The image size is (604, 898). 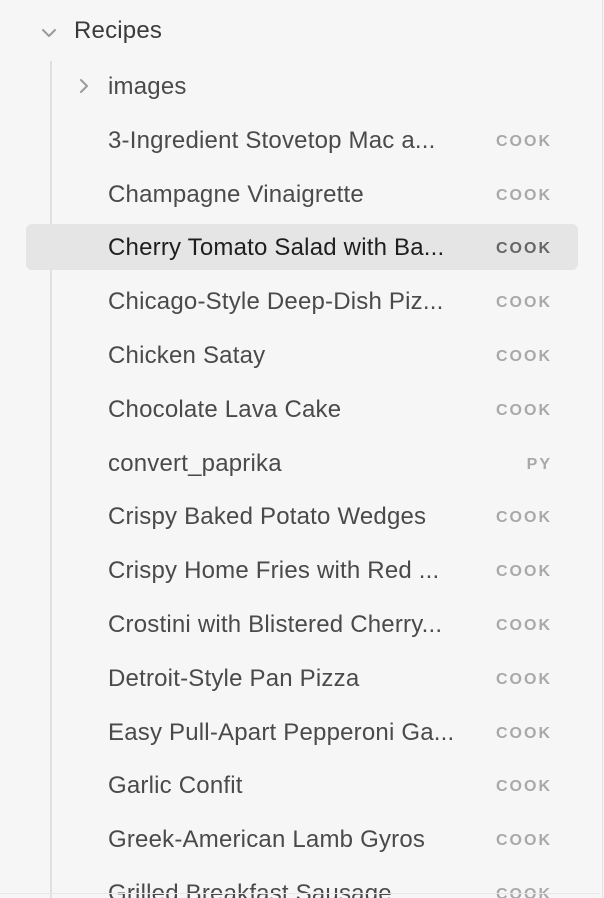 I want to click on file-label: Greek-American Lamb Gyros, so click(x=297, y=840).